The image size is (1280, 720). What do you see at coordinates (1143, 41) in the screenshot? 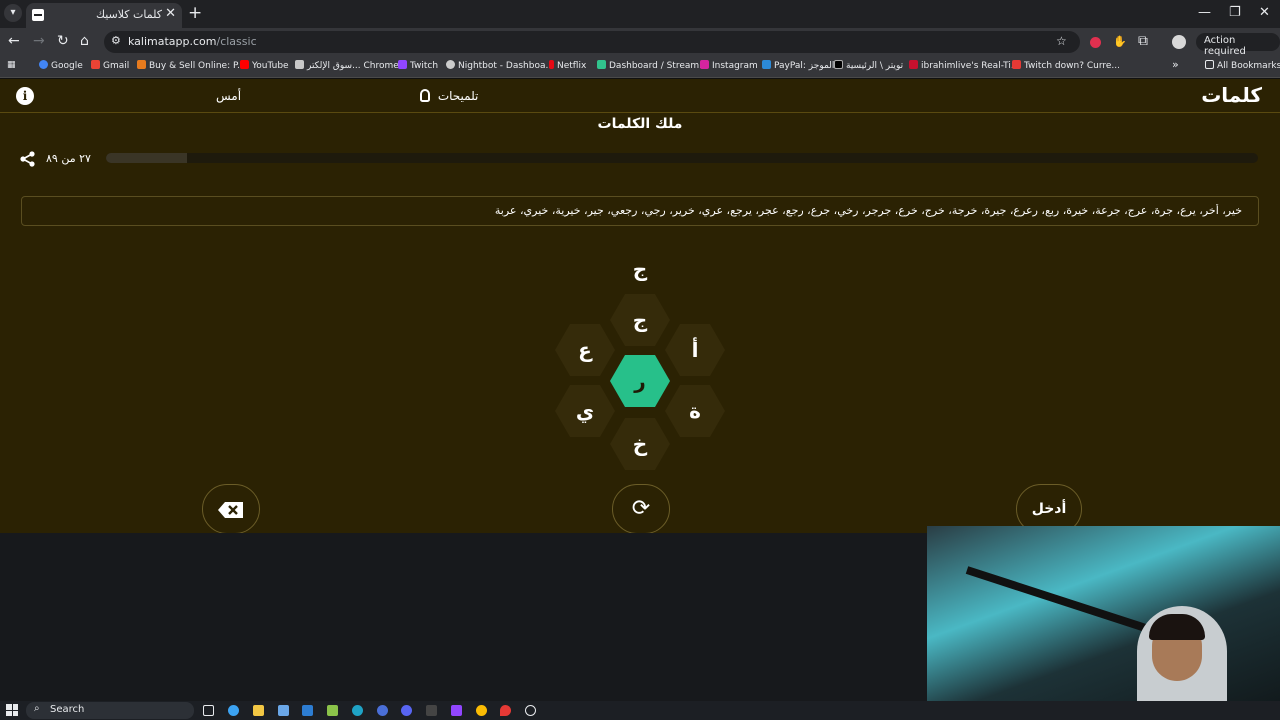
I see `extensions-icon: ⧉` at bounding box center [1143, 41].